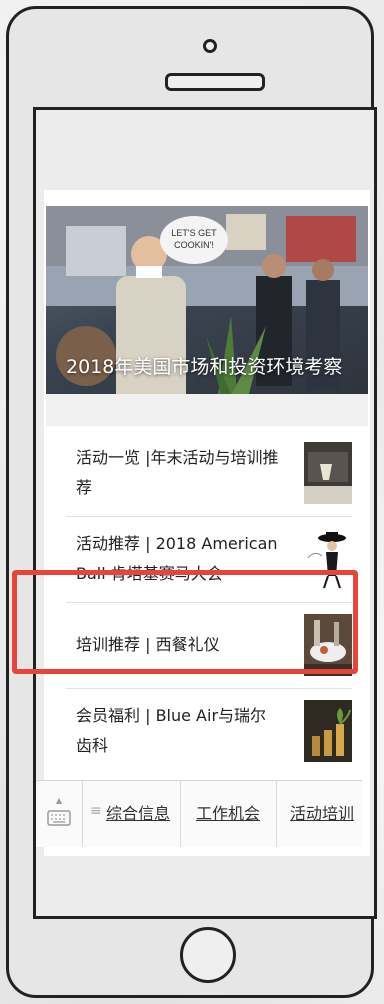 The image size is (384, 1004). What do you see at coordinates (96, 811) in the screenshot?
I see `menu-icon: ≡` at bounding box center [96, 811].